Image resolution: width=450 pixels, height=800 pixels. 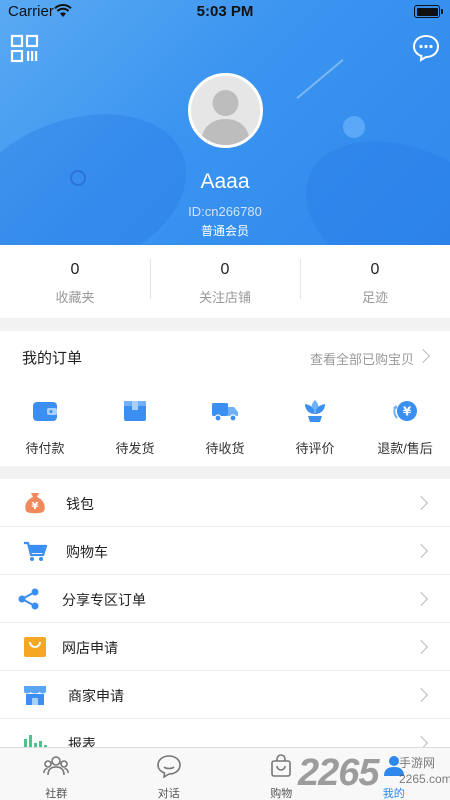 What do you see at coordinates (225, 427) in the screenshot?
I see `order-pending-receipt: 待收货` at bounding box center [225, 427].